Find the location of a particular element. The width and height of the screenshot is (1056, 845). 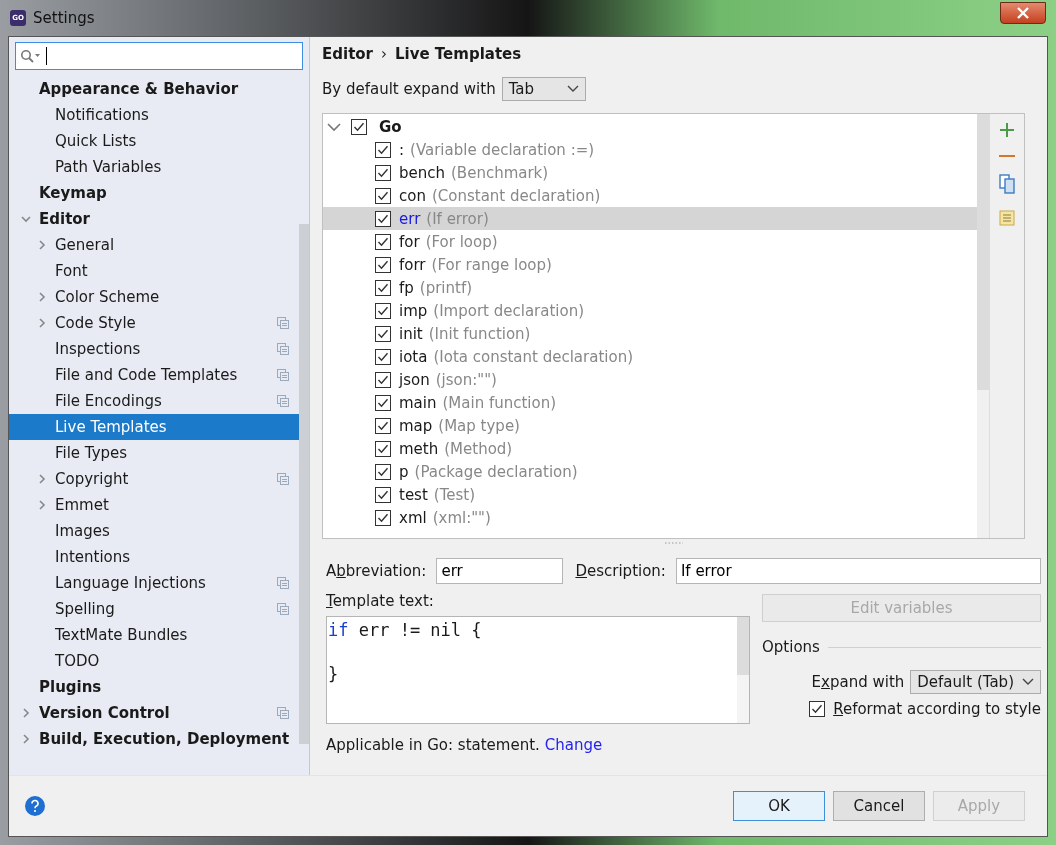

template-row: : (Variable declaration :=) is located at coordinates (650, 149).